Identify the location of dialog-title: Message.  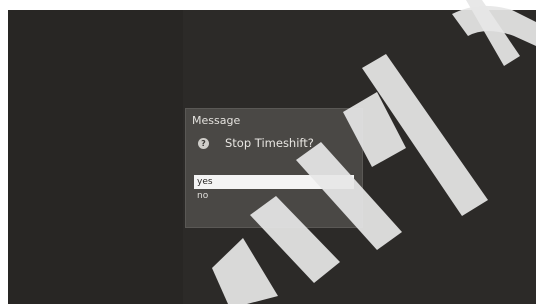
(216, 120).